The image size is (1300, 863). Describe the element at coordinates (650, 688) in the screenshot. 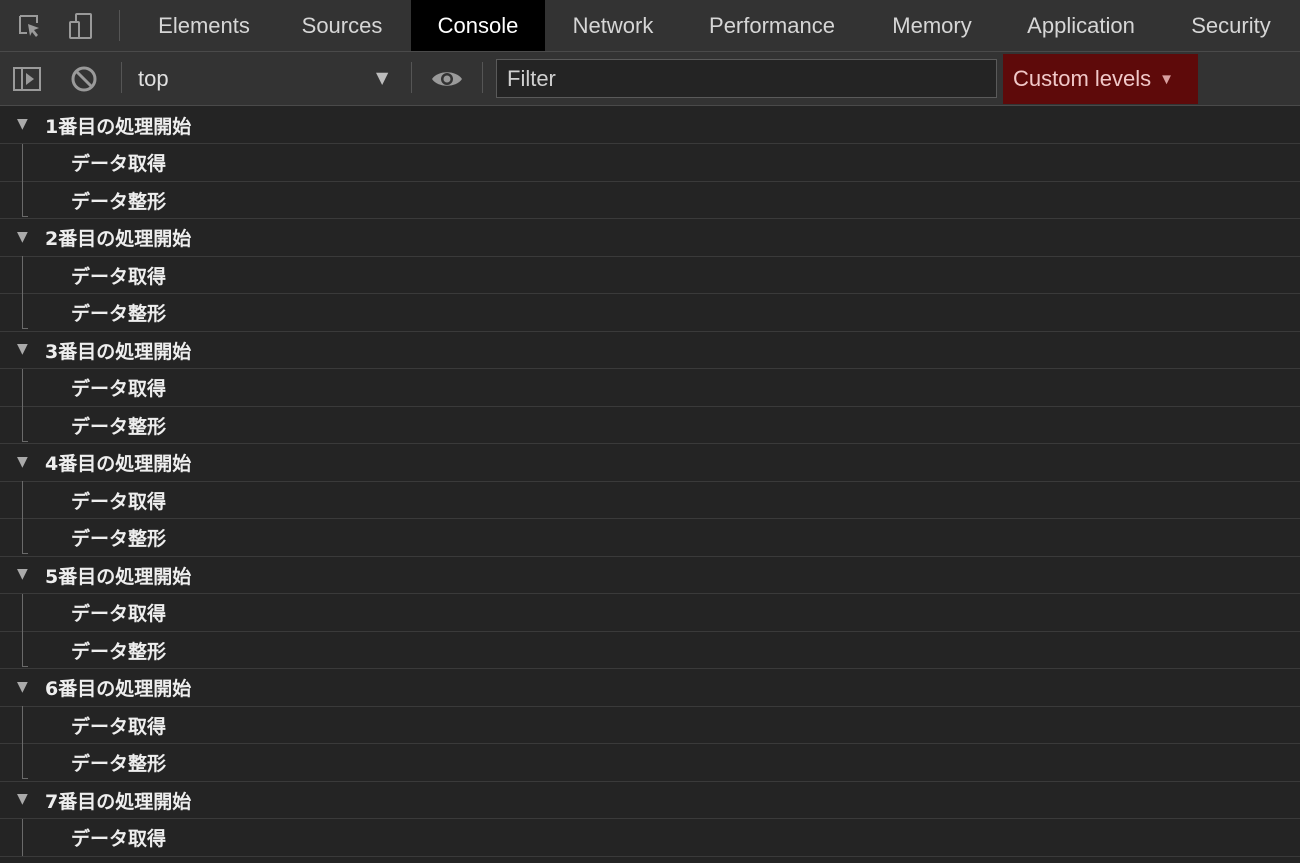

I see `console-group-header: ▼ 6番目の処理開始` at that location.